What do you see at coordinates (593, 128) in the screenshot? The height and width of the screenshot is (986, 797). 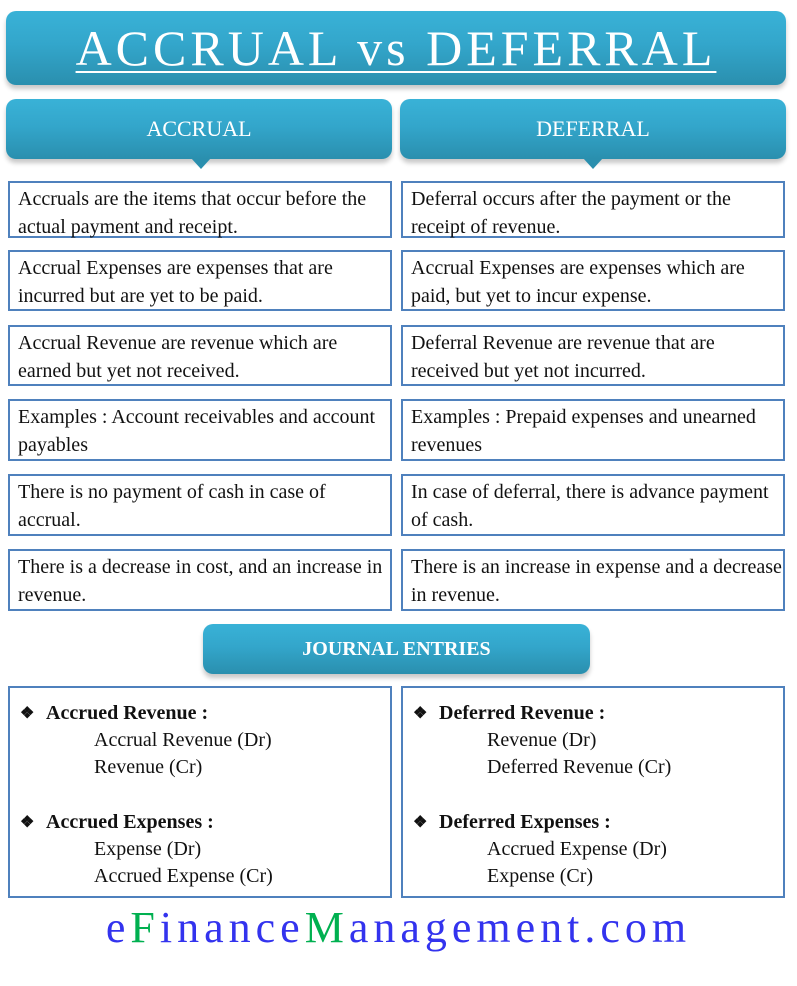 I see `column-header-deferral-label: DEFERRAL` at bounding box center [593, 128].